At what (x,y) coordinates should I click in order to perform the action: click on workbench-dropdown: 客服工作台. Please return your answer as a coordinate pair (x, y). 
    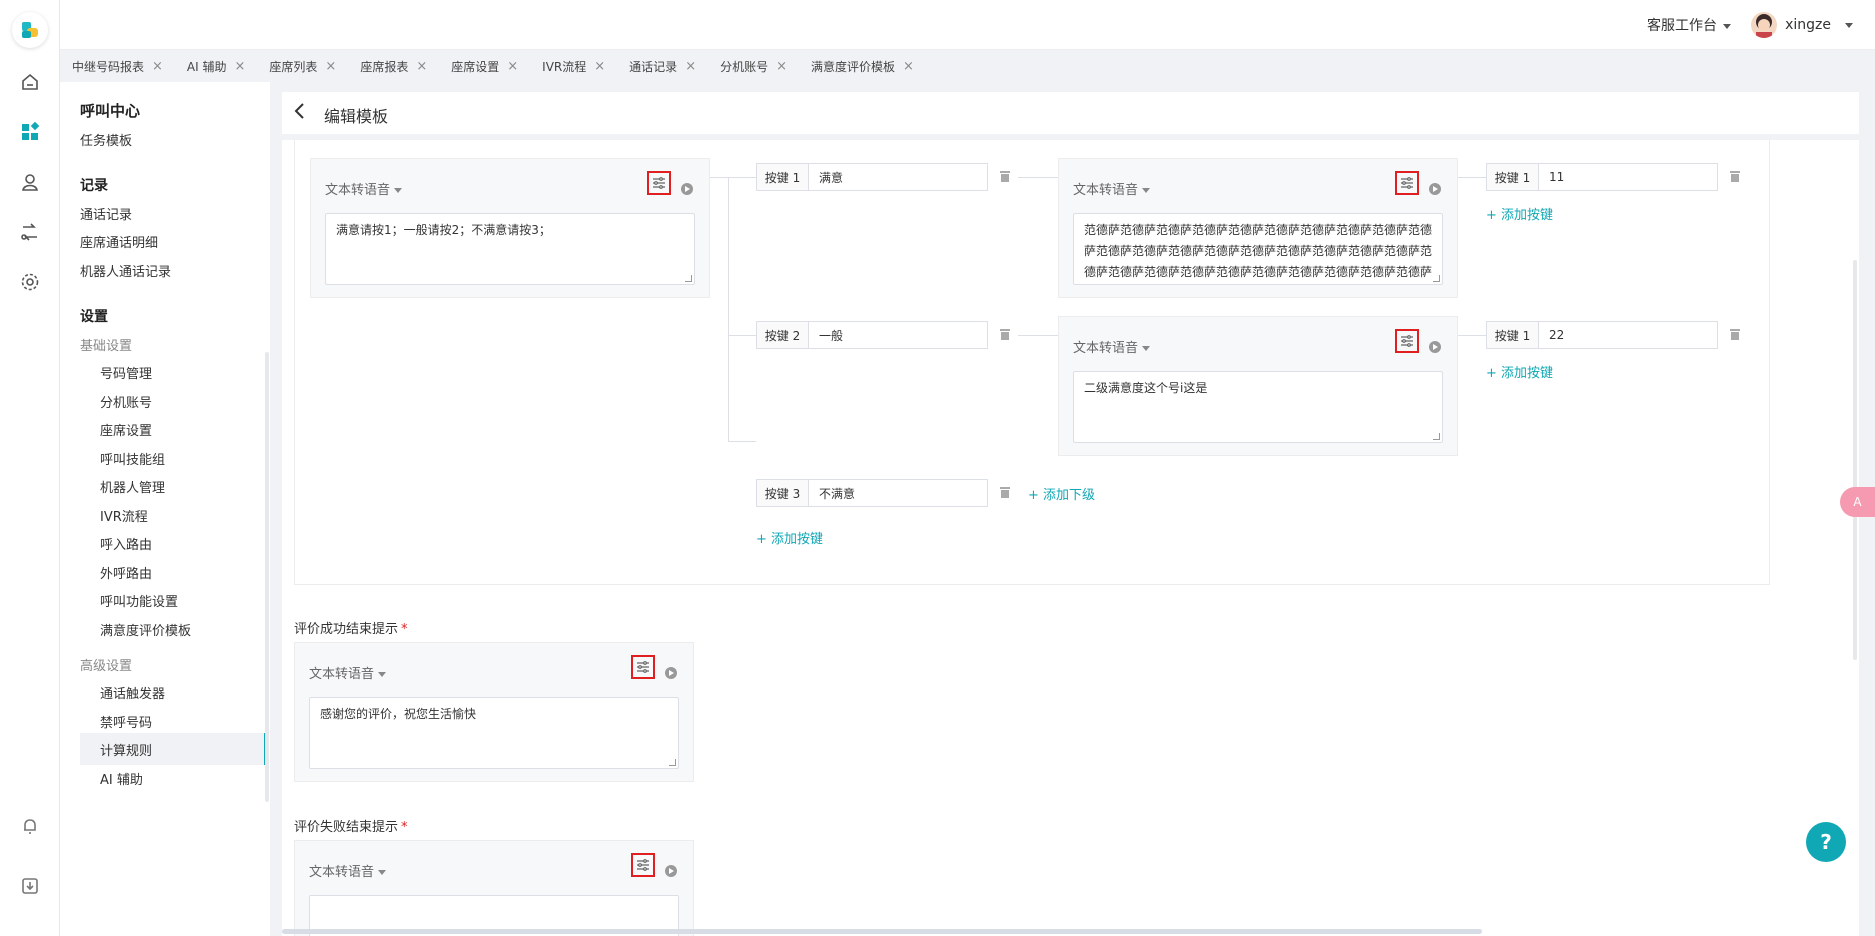
    Looking at the image, I should click on (1689, 25).